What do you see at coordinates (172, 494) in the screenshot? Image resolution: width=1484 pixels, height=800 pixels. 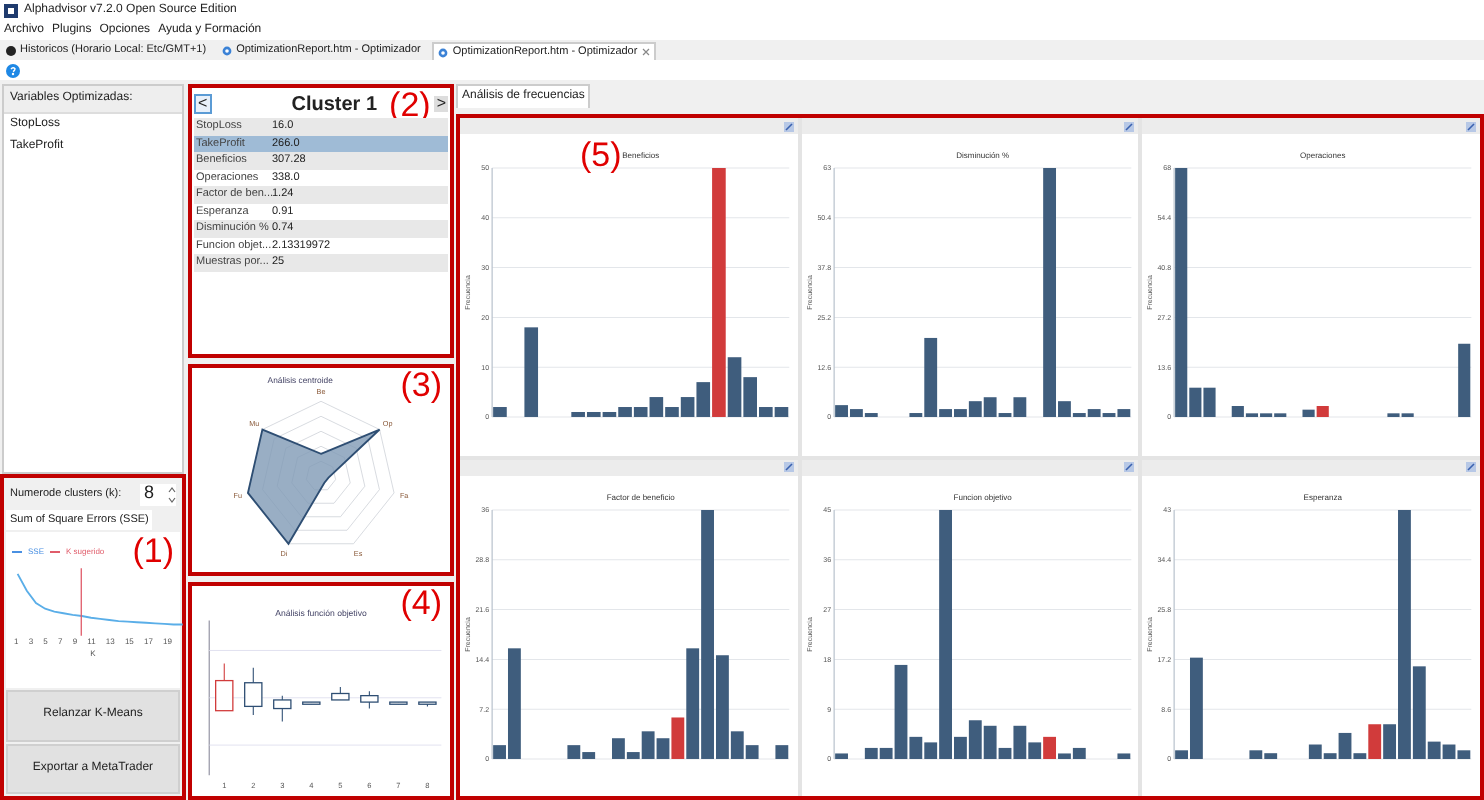 I see `spinner-arrows-icon` at bounding box center [172, 494].